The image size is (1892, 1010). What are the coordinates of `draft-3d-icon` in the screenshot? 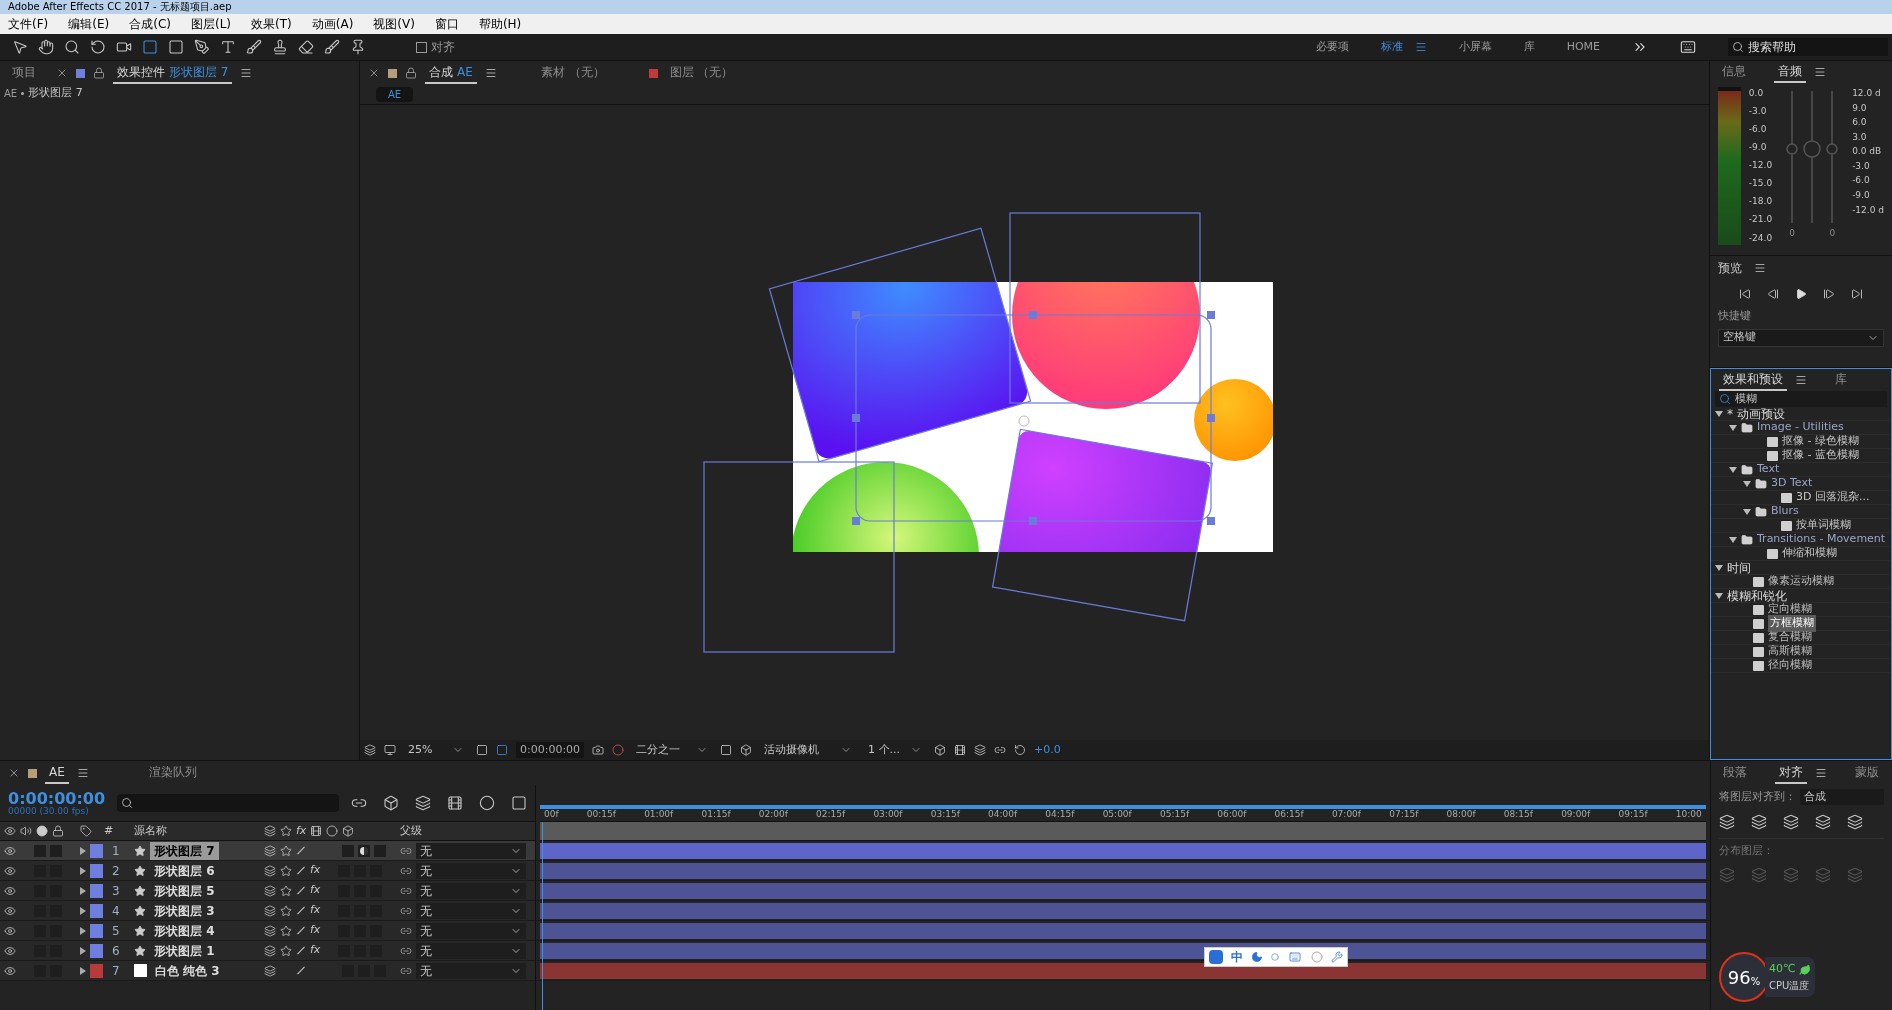 It's located at (391, 803).